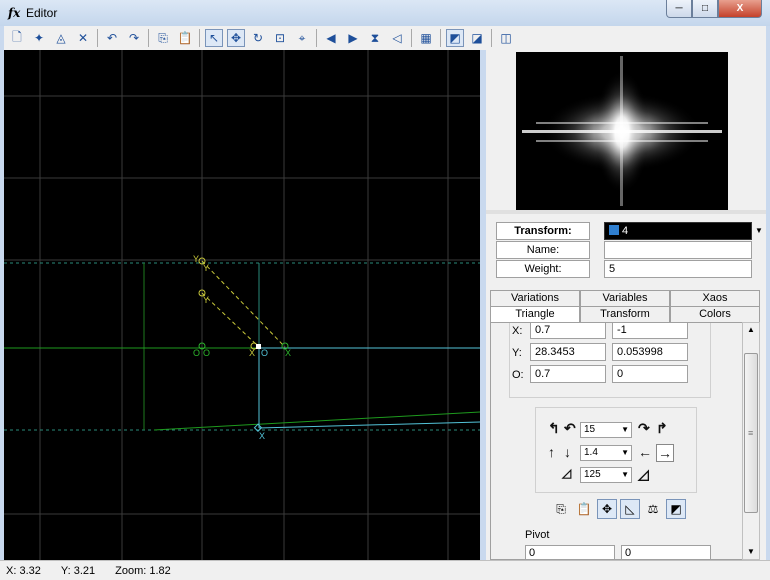  Describe the element at coordinates (506, 38) in the screenshot. I see `settings-icon: ◫` at that location.